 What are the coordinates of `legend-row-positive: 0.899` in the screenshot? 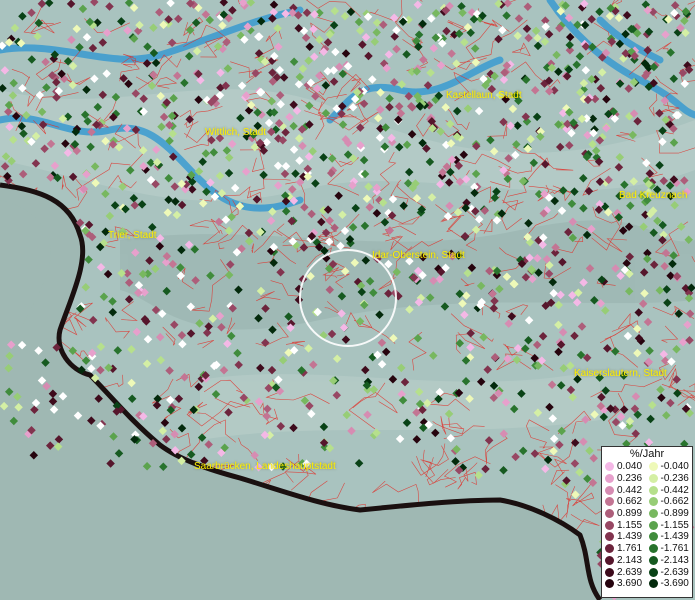 It's located at (627, 514).